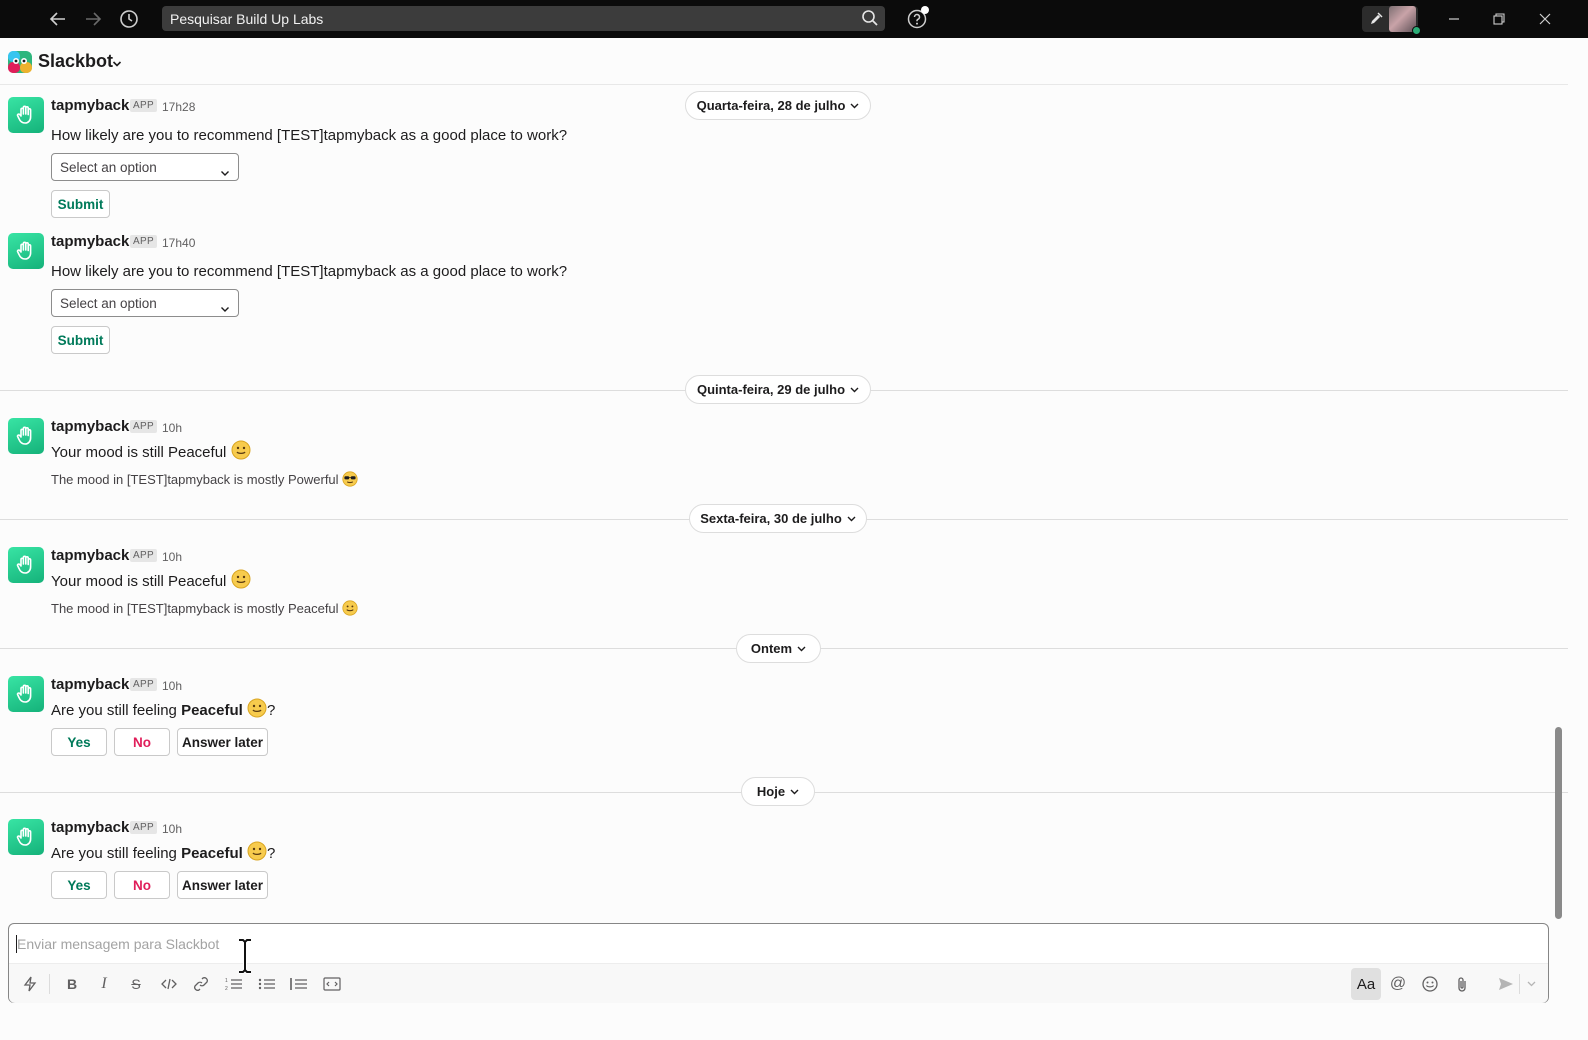  What do you see at coordinates (1398, 984) in the screenshot?
I see `mention-icon: @` at bounding box center [1398, 984].